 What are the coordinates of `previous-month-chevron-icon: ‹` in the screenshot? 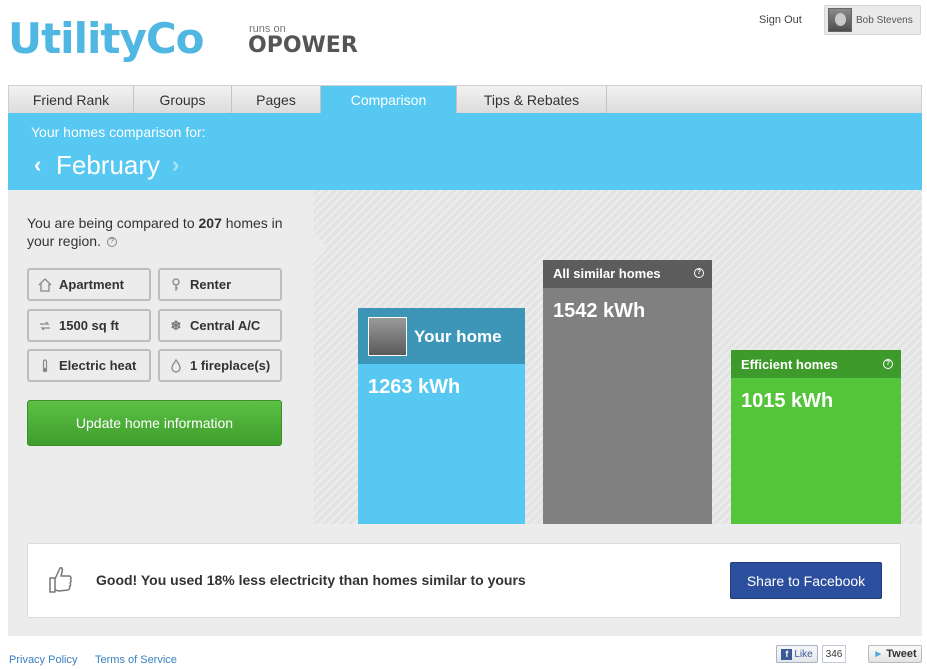 It's located at (37, 165).